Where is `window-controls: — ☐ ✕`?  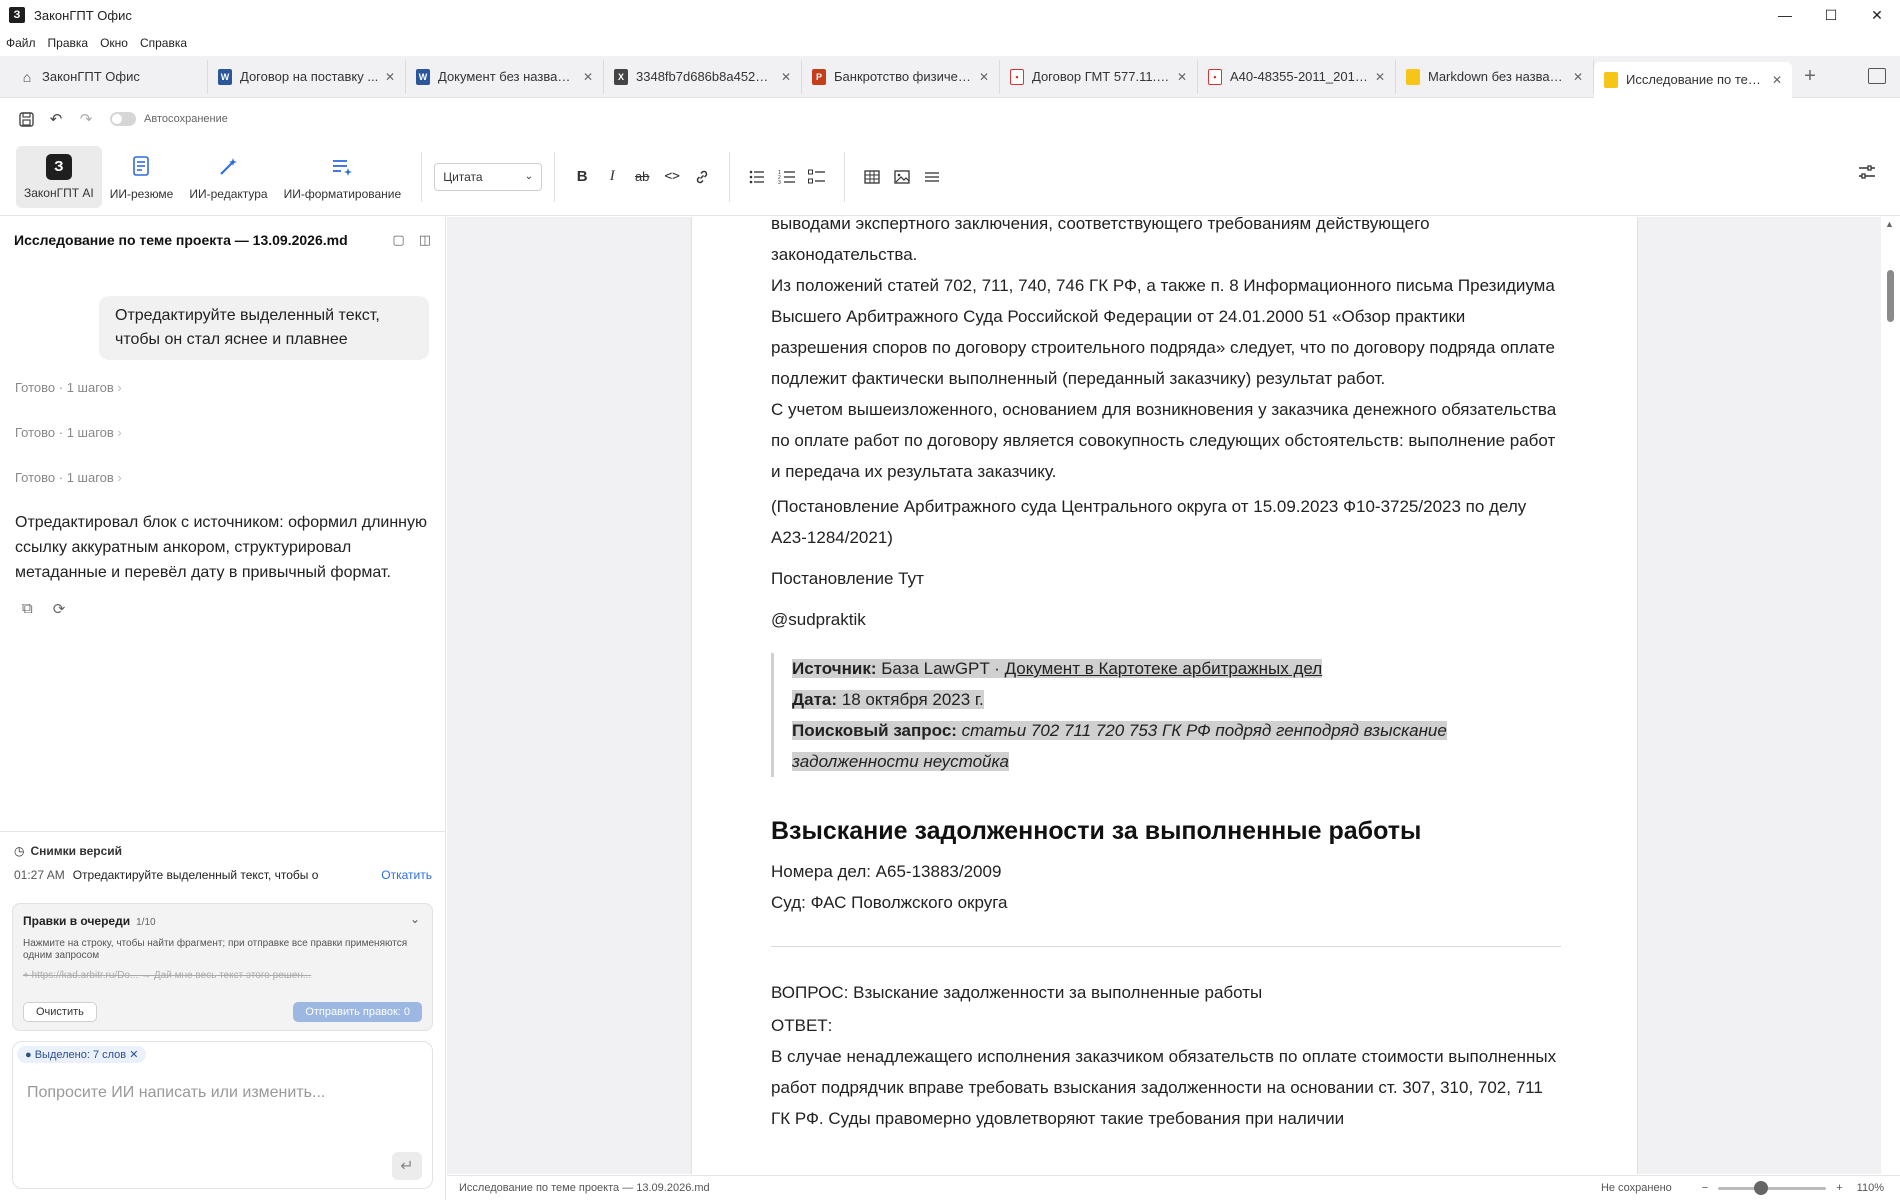
window-controls: — ☐ ✕ is located at coordinates (1831, 15).